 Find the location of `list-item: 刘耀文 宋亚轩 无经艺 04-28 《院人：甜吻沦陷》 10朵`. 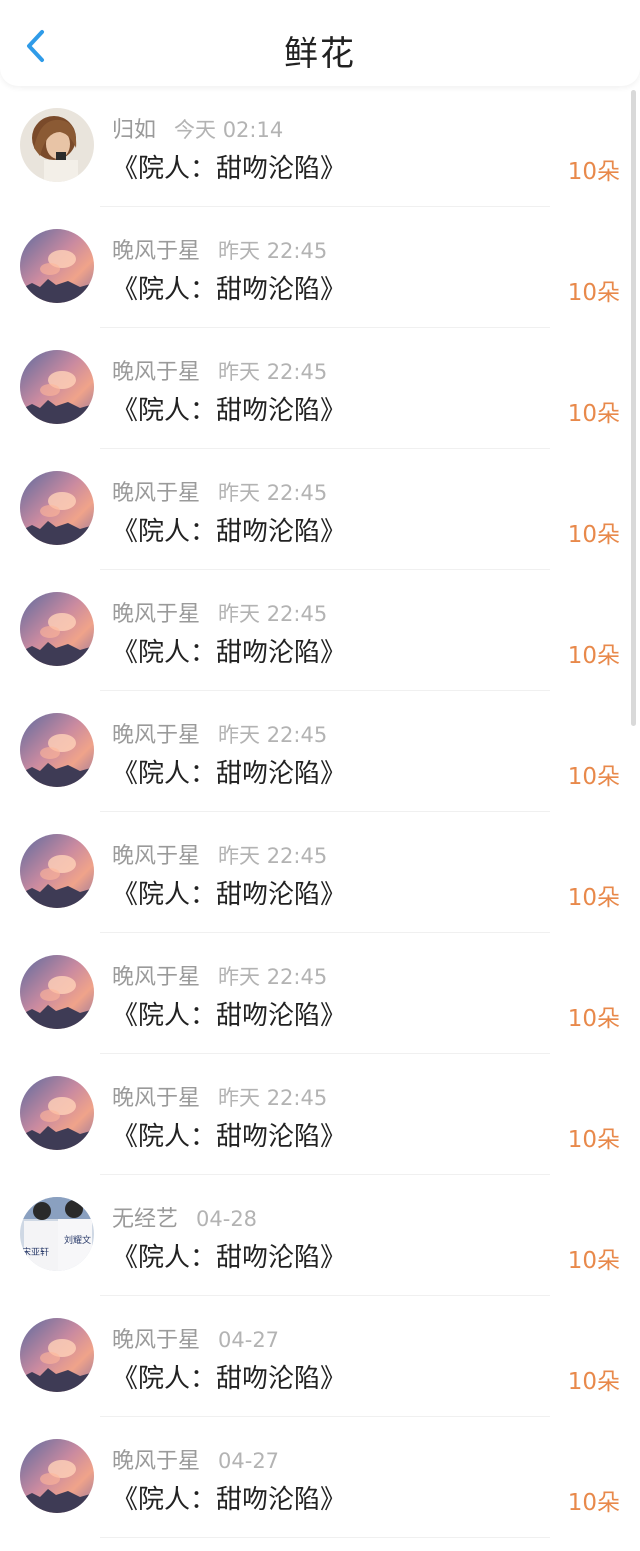

list-item: 刘耀文 宋亚轩 无经艺 04-28 《院人：甜吻沦陷》 10朵 is located at coordinates (320, 1235).